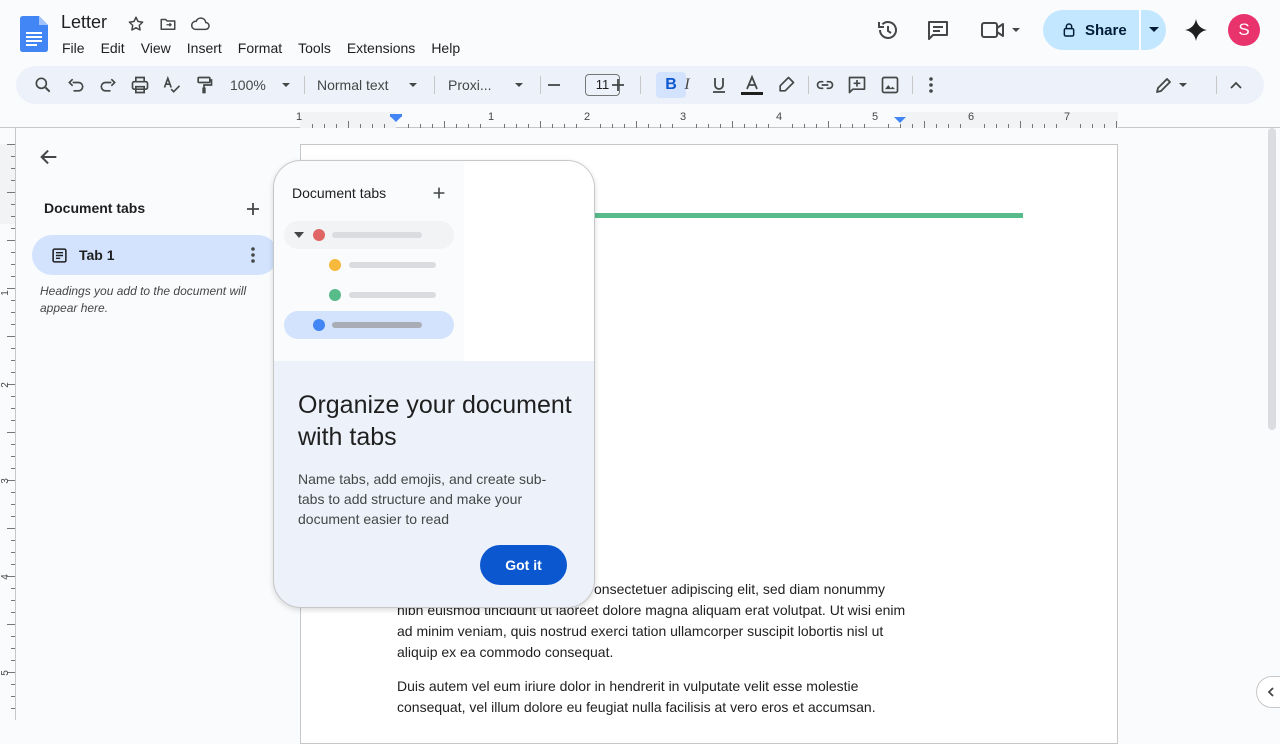  What do you see at coordinates (5, 577) in the screenshot?
I see `svg-text: 4` at bounding box center [5, 577].